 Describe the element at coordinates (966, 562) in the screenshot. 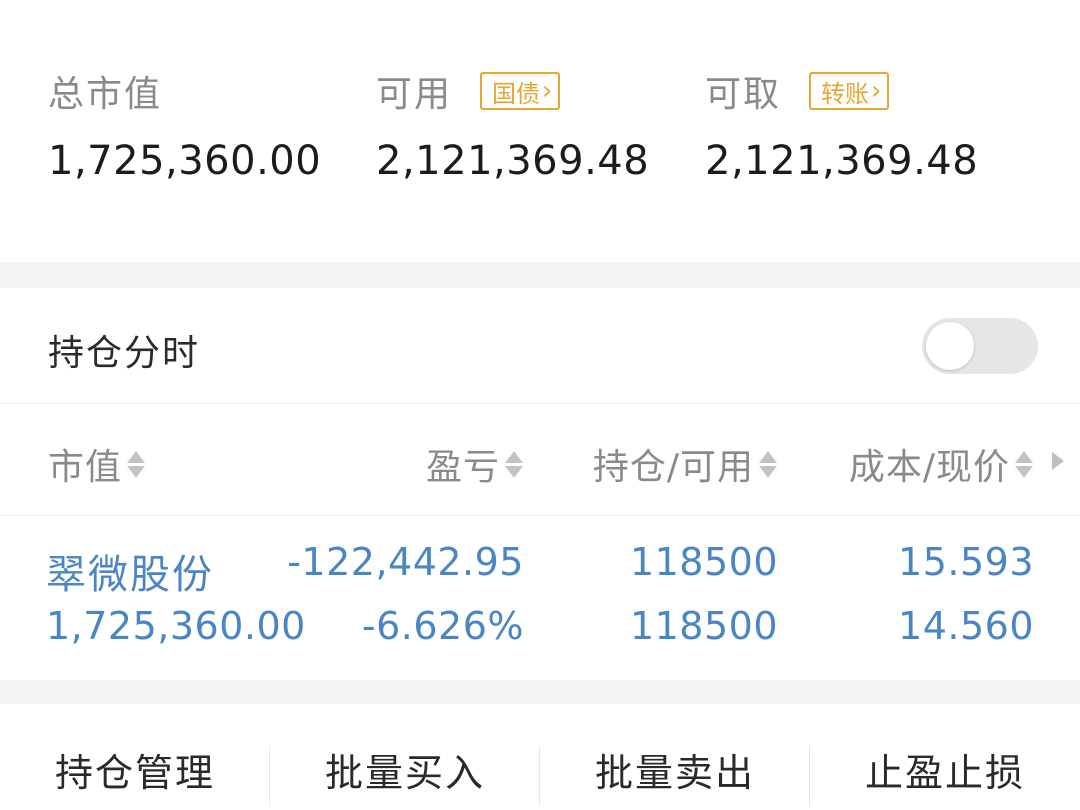

I see `stock-cost: 15.593` at that location.